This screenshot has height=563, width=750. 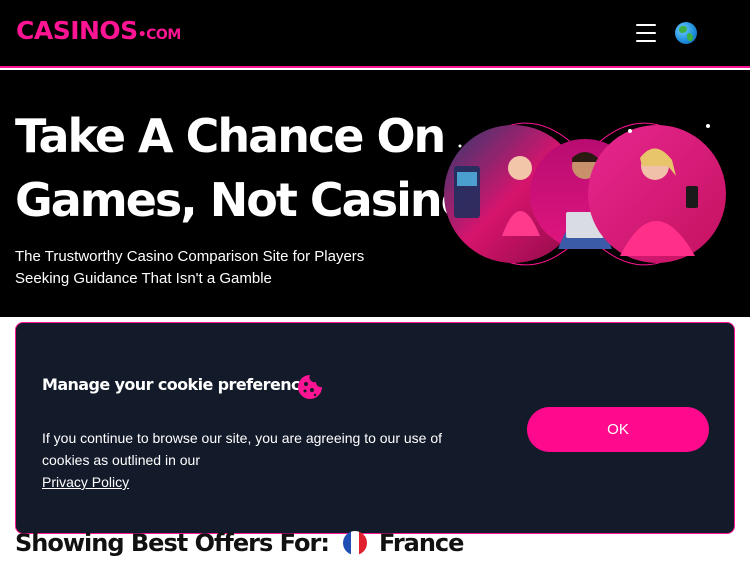 What do you see at coordinates (375, 34) in the screenshot?
I see `site-header: CASINOS•COM` at bounding box center [375, 34].